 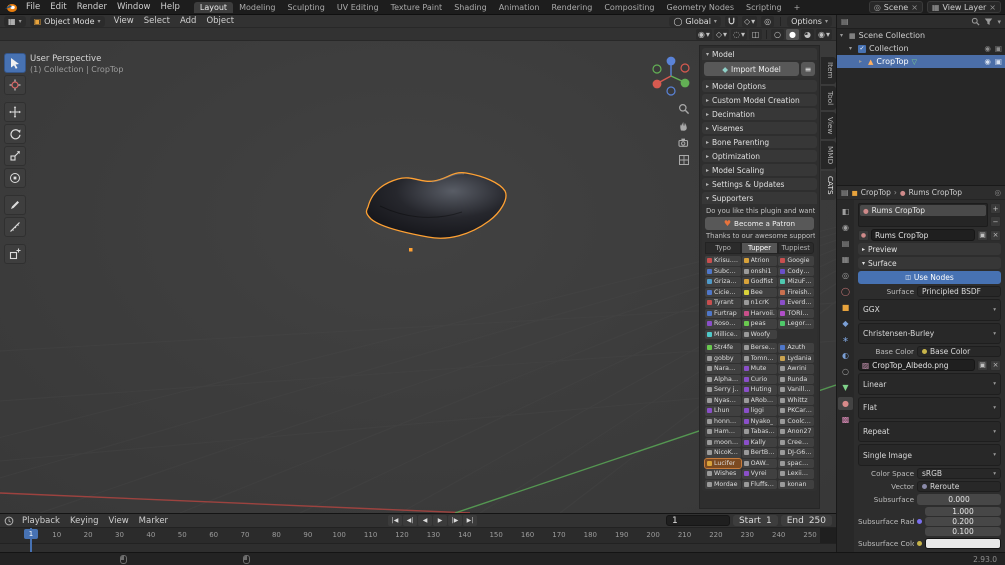 What do you see at coordinates (739, 34) in the screenshot?
I see `overlays-toggle-icon: ◌ ▾` at bounding box center [739, 34].